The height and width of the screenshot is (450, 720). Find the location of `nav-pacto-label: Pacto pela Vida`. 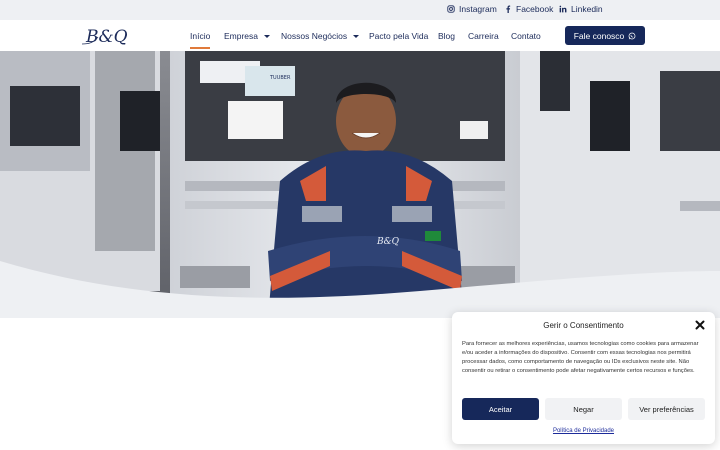

nav-pacto-label: Pacto pela Vida is located at coordinates (399, 36).